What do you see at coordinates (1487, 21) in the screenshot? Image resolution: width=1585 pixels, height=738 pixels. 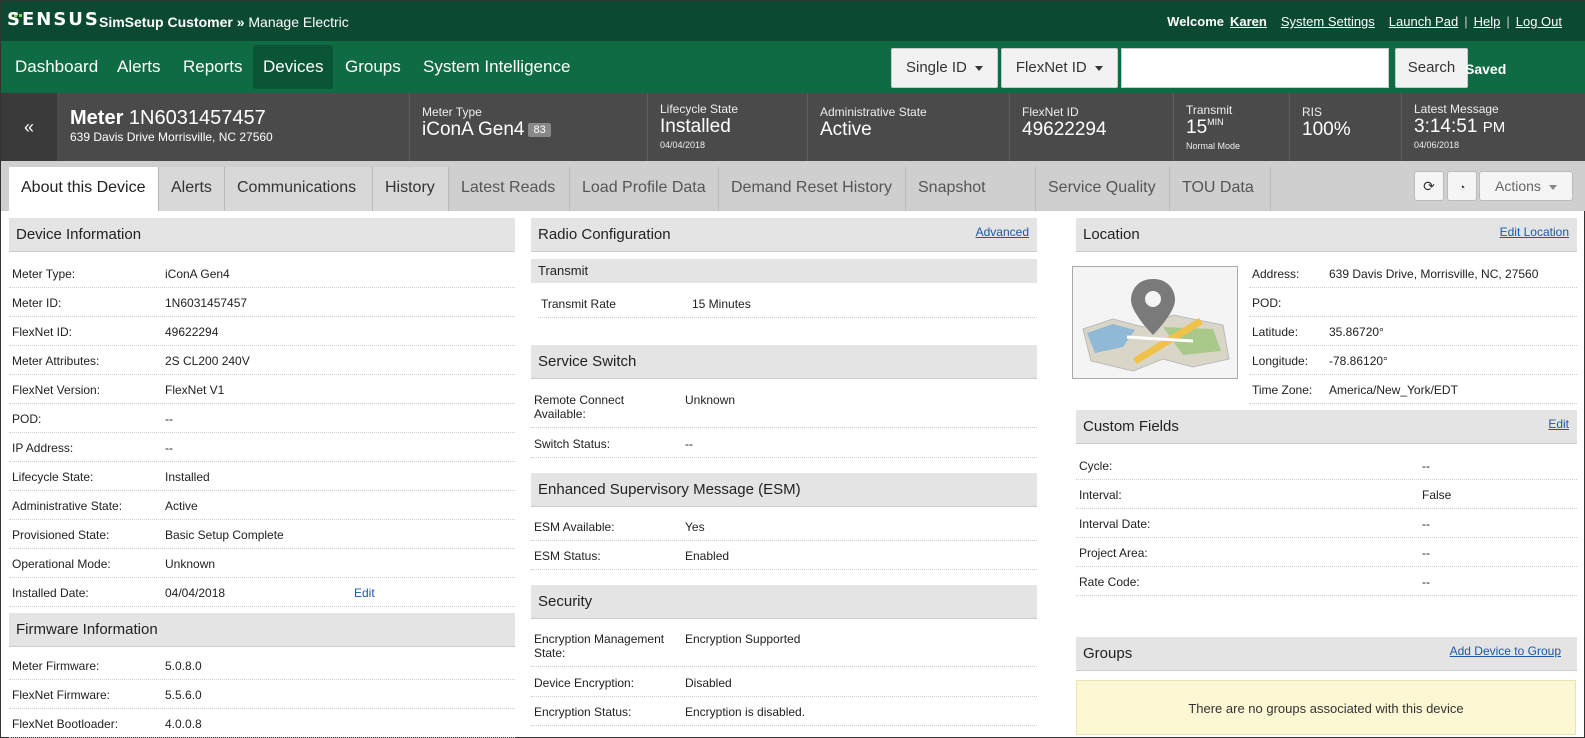 I see `help-link: Help` at bounding box center [1487, 21].